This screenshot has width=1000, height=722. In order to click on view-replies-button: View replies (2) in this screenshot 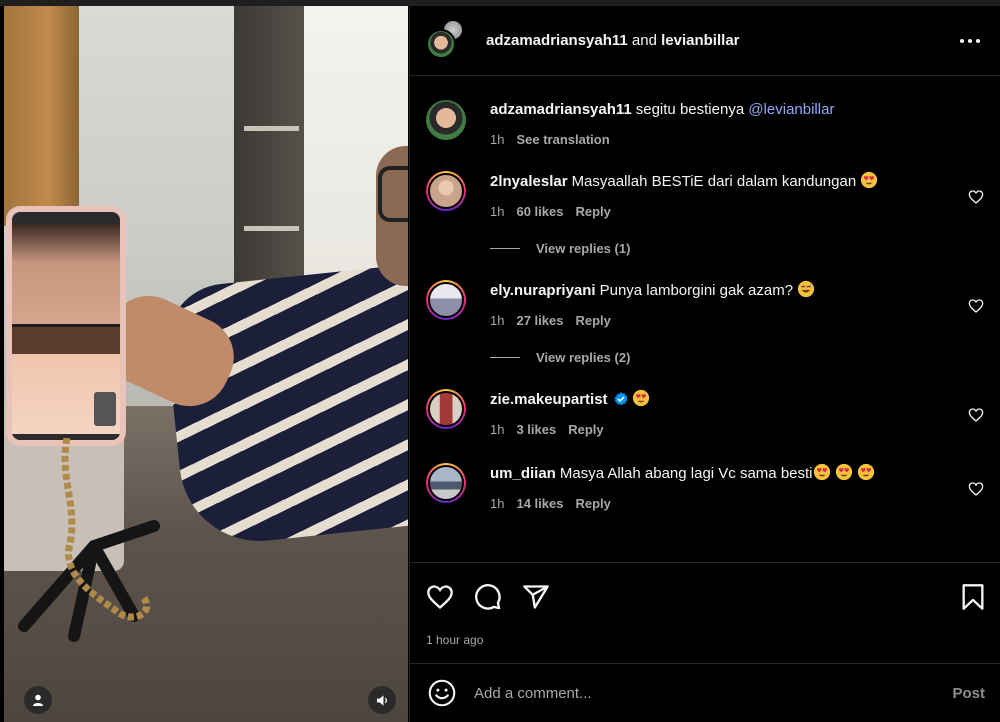, I will do `click(737, 357)`.